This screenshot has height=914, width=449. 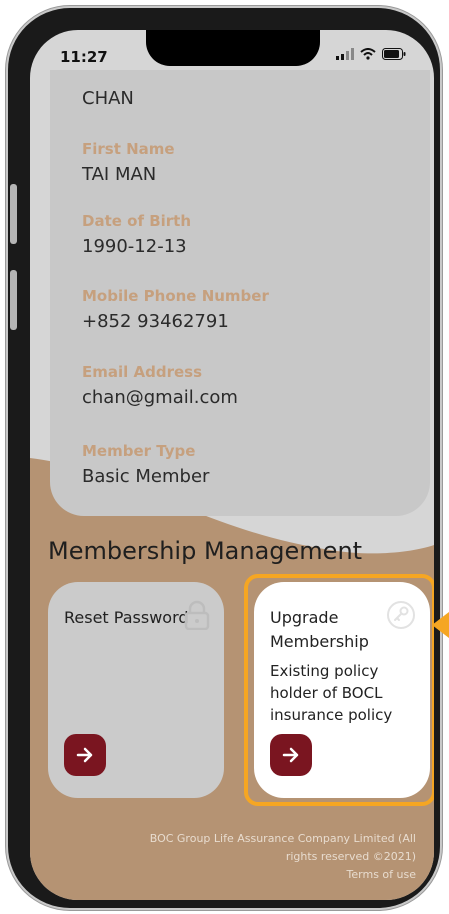 I want to click on battery-icon, so click(x=394, y=54).